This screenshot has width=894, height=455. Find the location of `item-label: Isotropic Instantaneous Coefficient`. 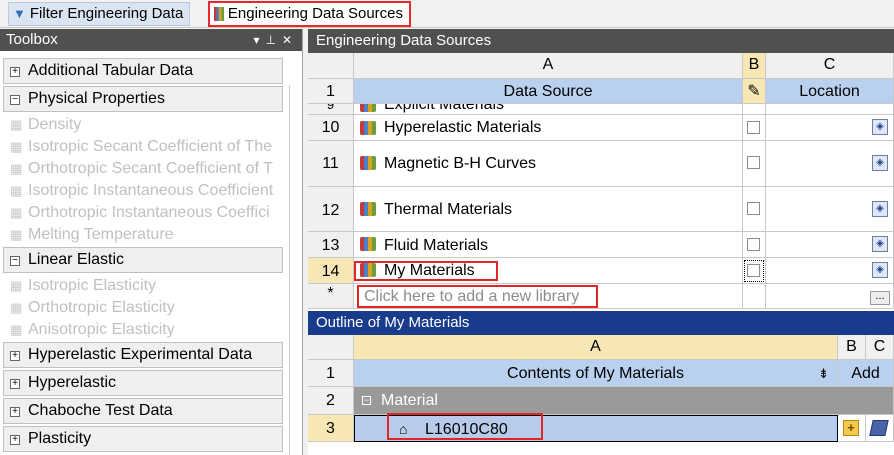

item-label: Isotropic Instantaneous Coefficient is located at coordinates (151, 190).